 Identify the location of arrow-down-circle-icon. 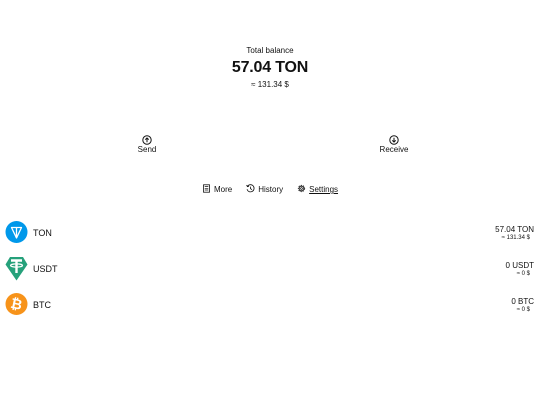
(394, 138).